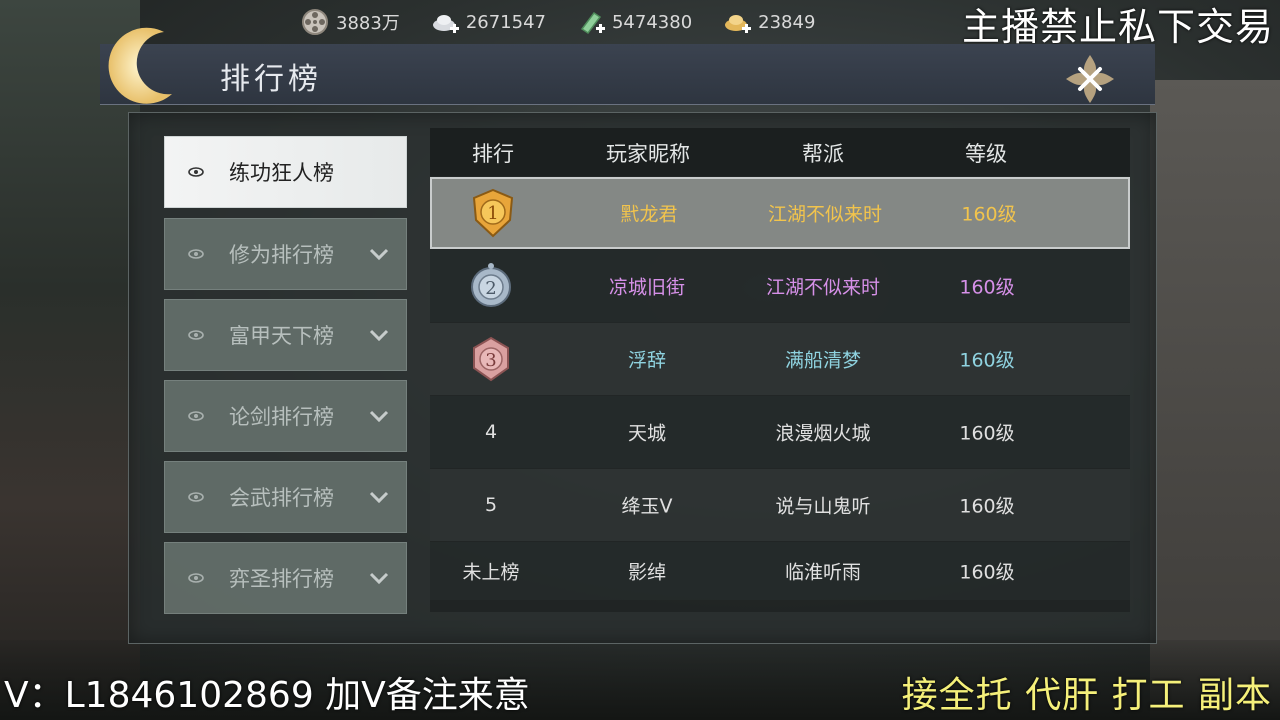 Image resolution: width=1280 pixels, height=720 pixels. What do you see at coordinates (315, 22) in the screenshot?
I see `film-reel-icon` at bounding box center [315, 22].